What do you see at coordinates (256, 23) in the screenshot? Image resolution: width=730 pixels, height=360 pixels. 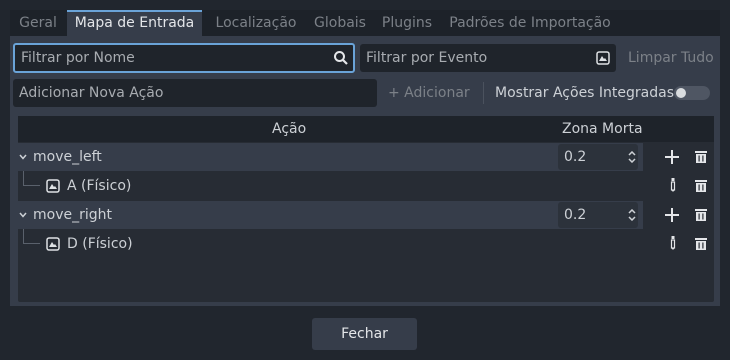 I see `tab-localizacao: Localização` at bounding box center [256, 23].